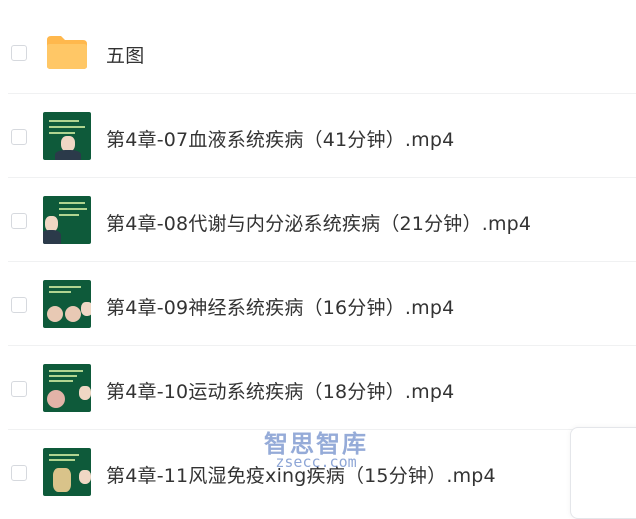 The image size is (636, 519). What do you see at coordinates (301, 474) in the screenshot?
I see `file-name: 第4章-11风湿免疫xing疾病（15分钟）.mp4` at bounding box center [301, 474].